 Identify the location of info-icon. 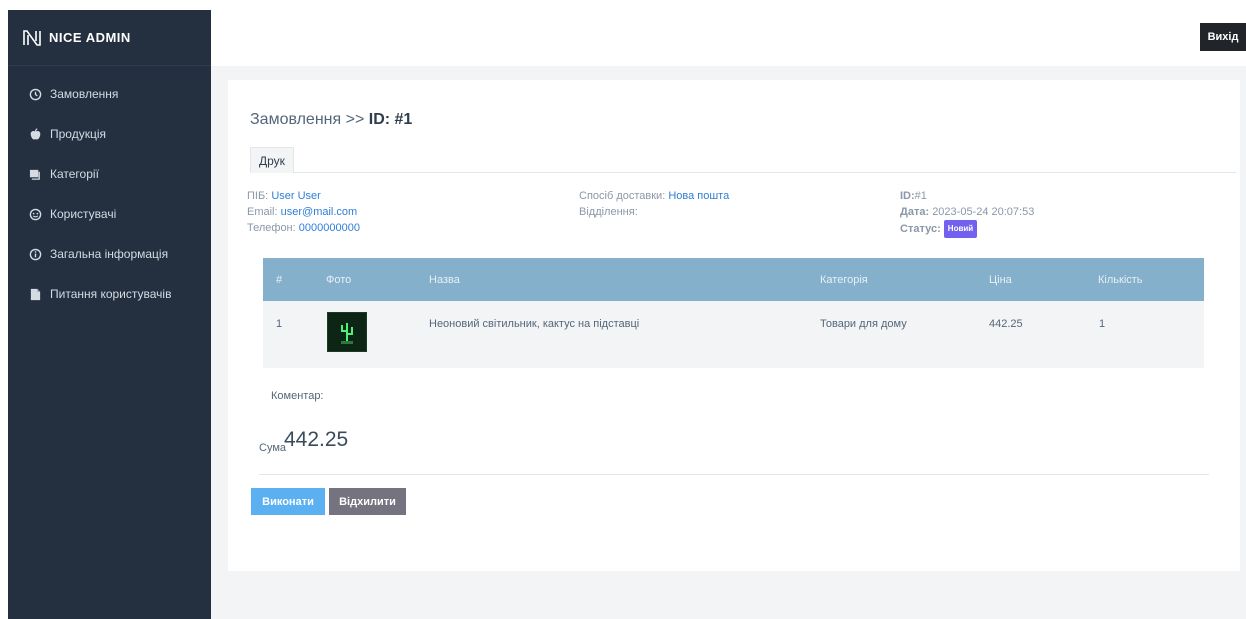
(35, 254).